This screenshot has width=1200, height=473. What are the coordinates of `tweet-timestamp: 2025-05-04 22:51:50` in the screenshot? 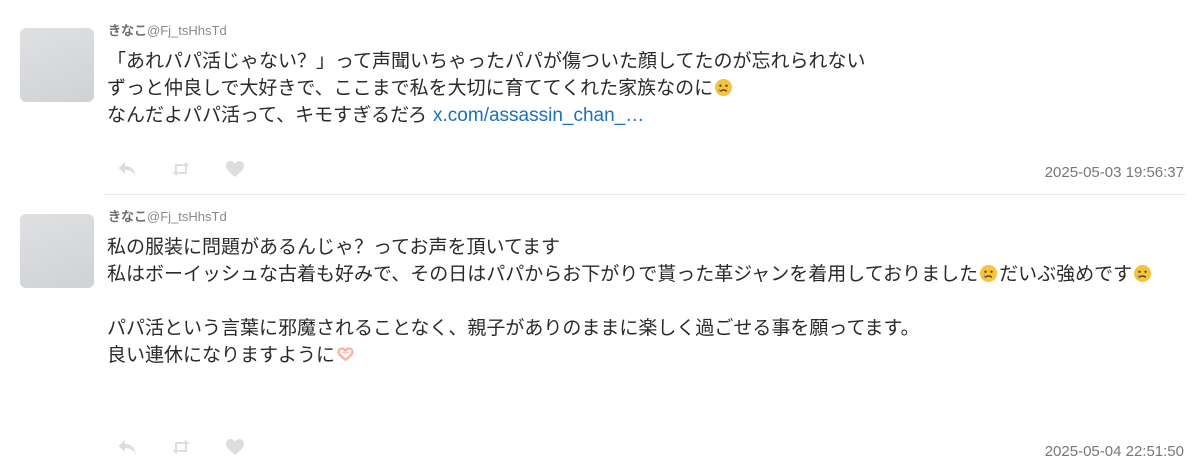 It's located at (1114, 451).